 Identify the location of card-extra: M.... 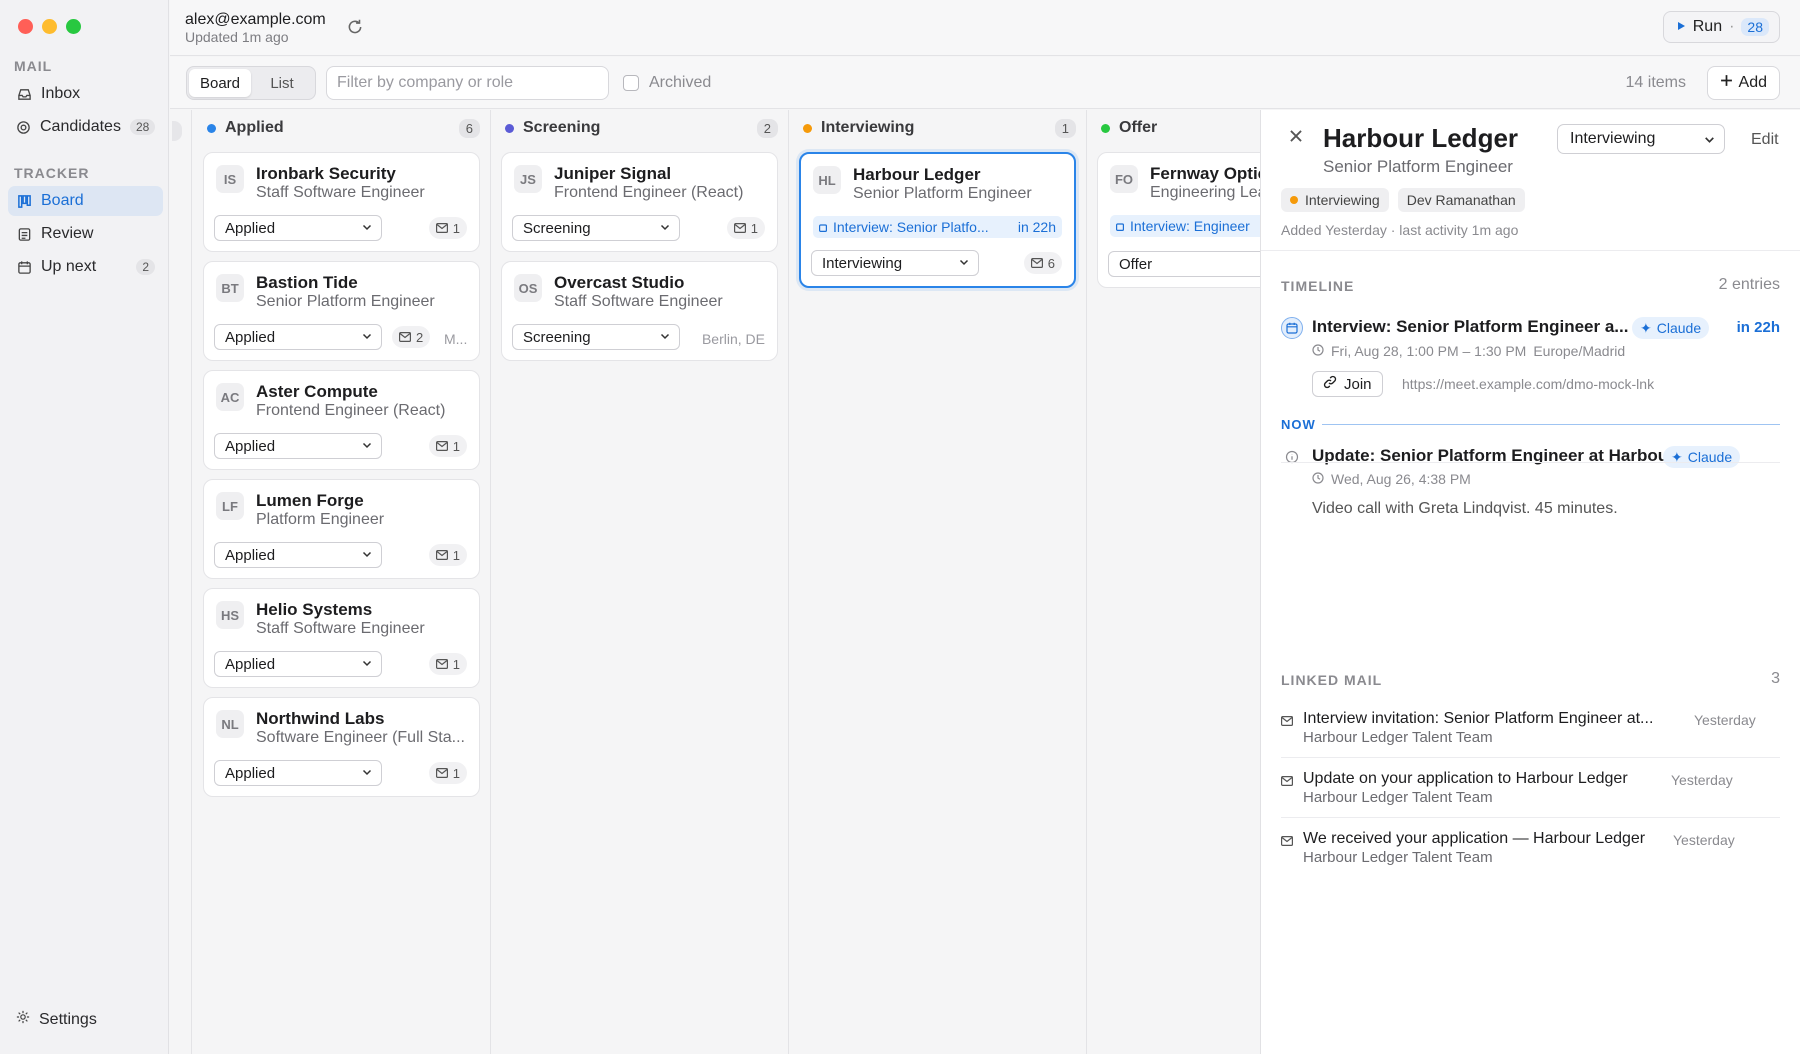
(456, 339).